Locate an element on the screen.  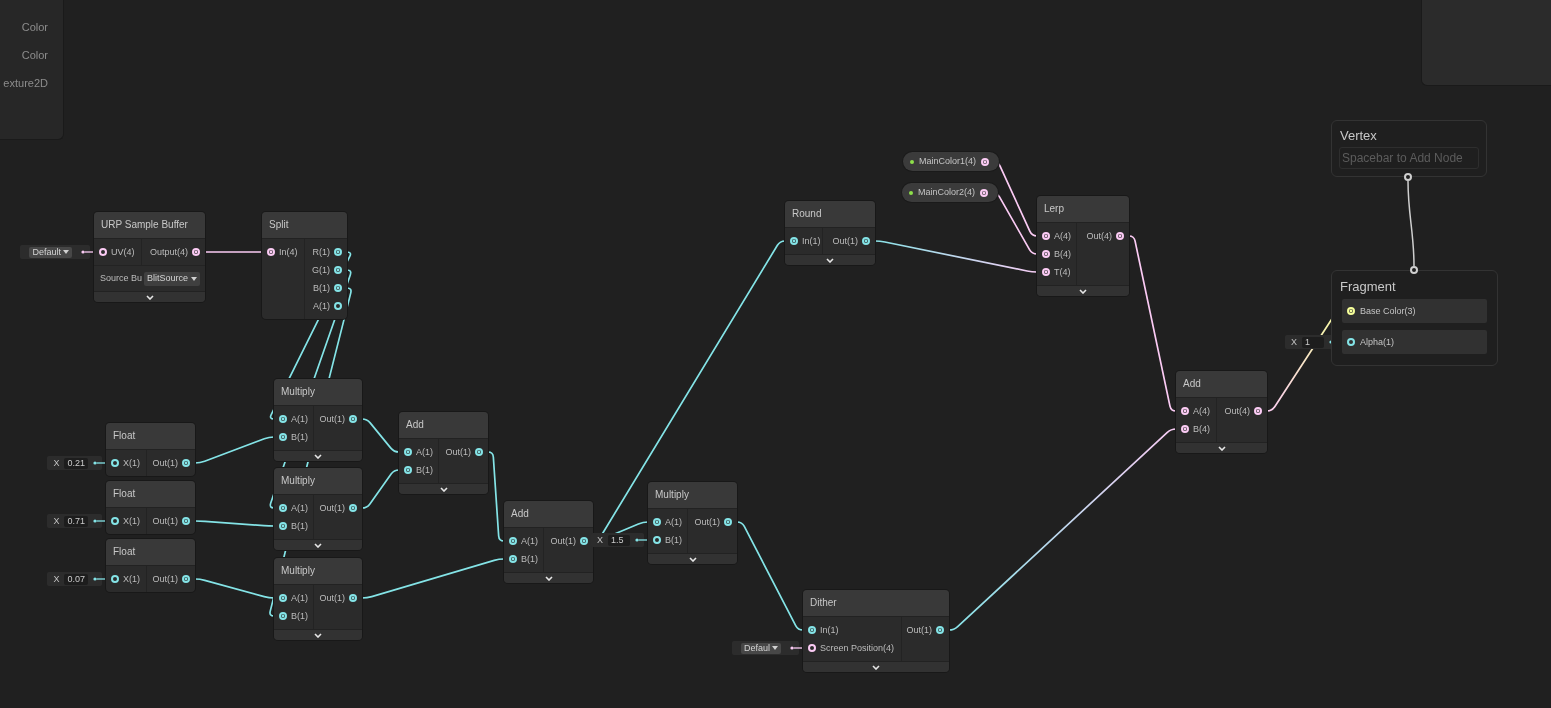
value-field: 0.21 is located at coordinates (76, 463).